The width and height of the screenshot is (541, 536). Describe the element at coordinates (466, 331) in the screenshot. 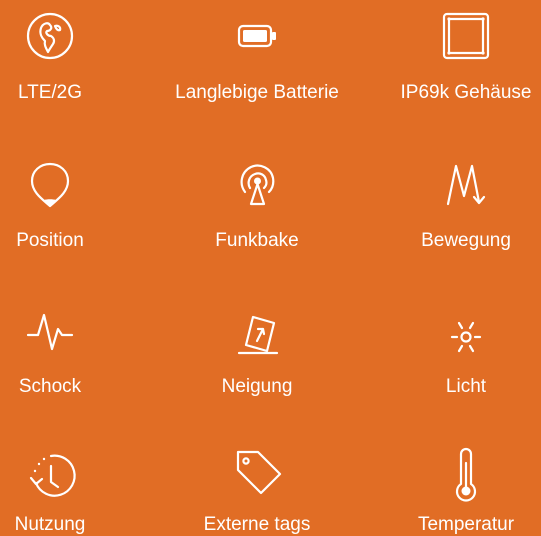

I see `light-icon` at that location.